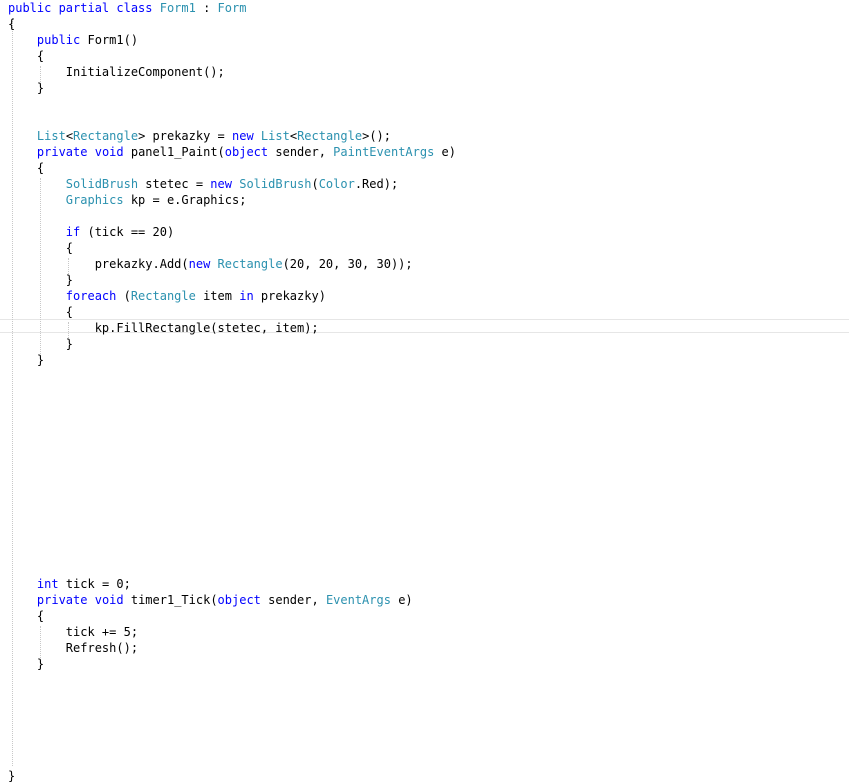 This screenshot has width=849, height=784. I want to click on code-line: public partial class Form1 : Form, so click(127, 8).